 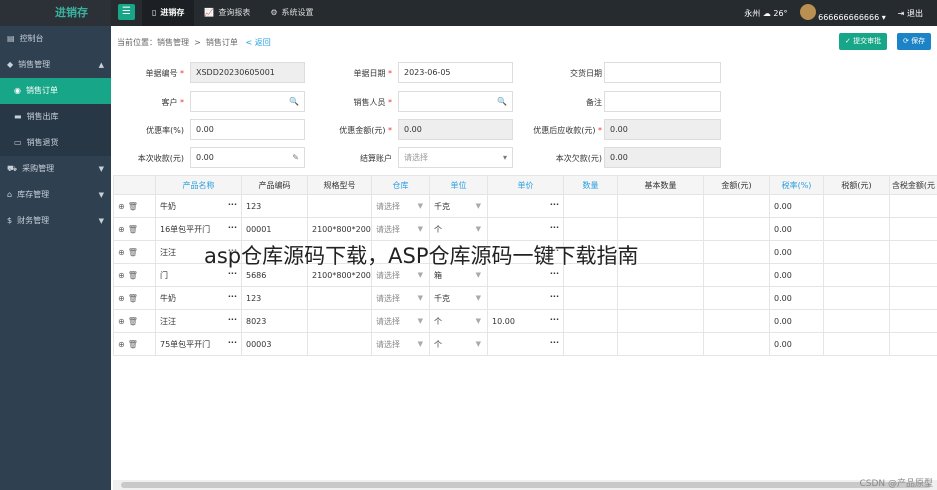 What do you see at coordinates (662, 101) in the screenshot?
I see `remark-field` at bounding box center [662, 101].